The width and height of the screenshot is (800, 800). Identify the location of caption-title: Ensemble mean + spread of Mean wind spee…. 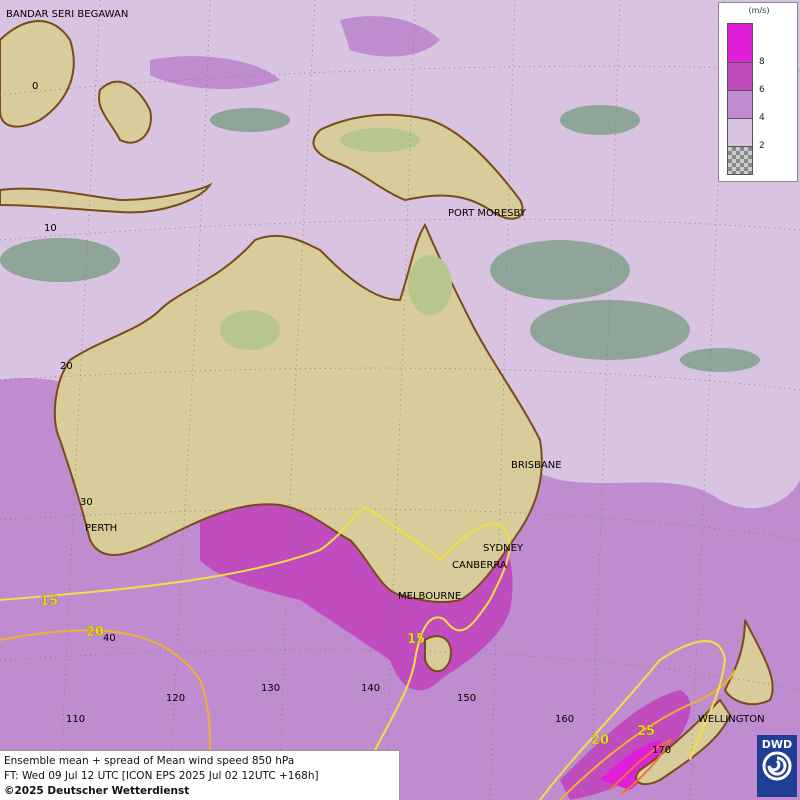
(149, 761).